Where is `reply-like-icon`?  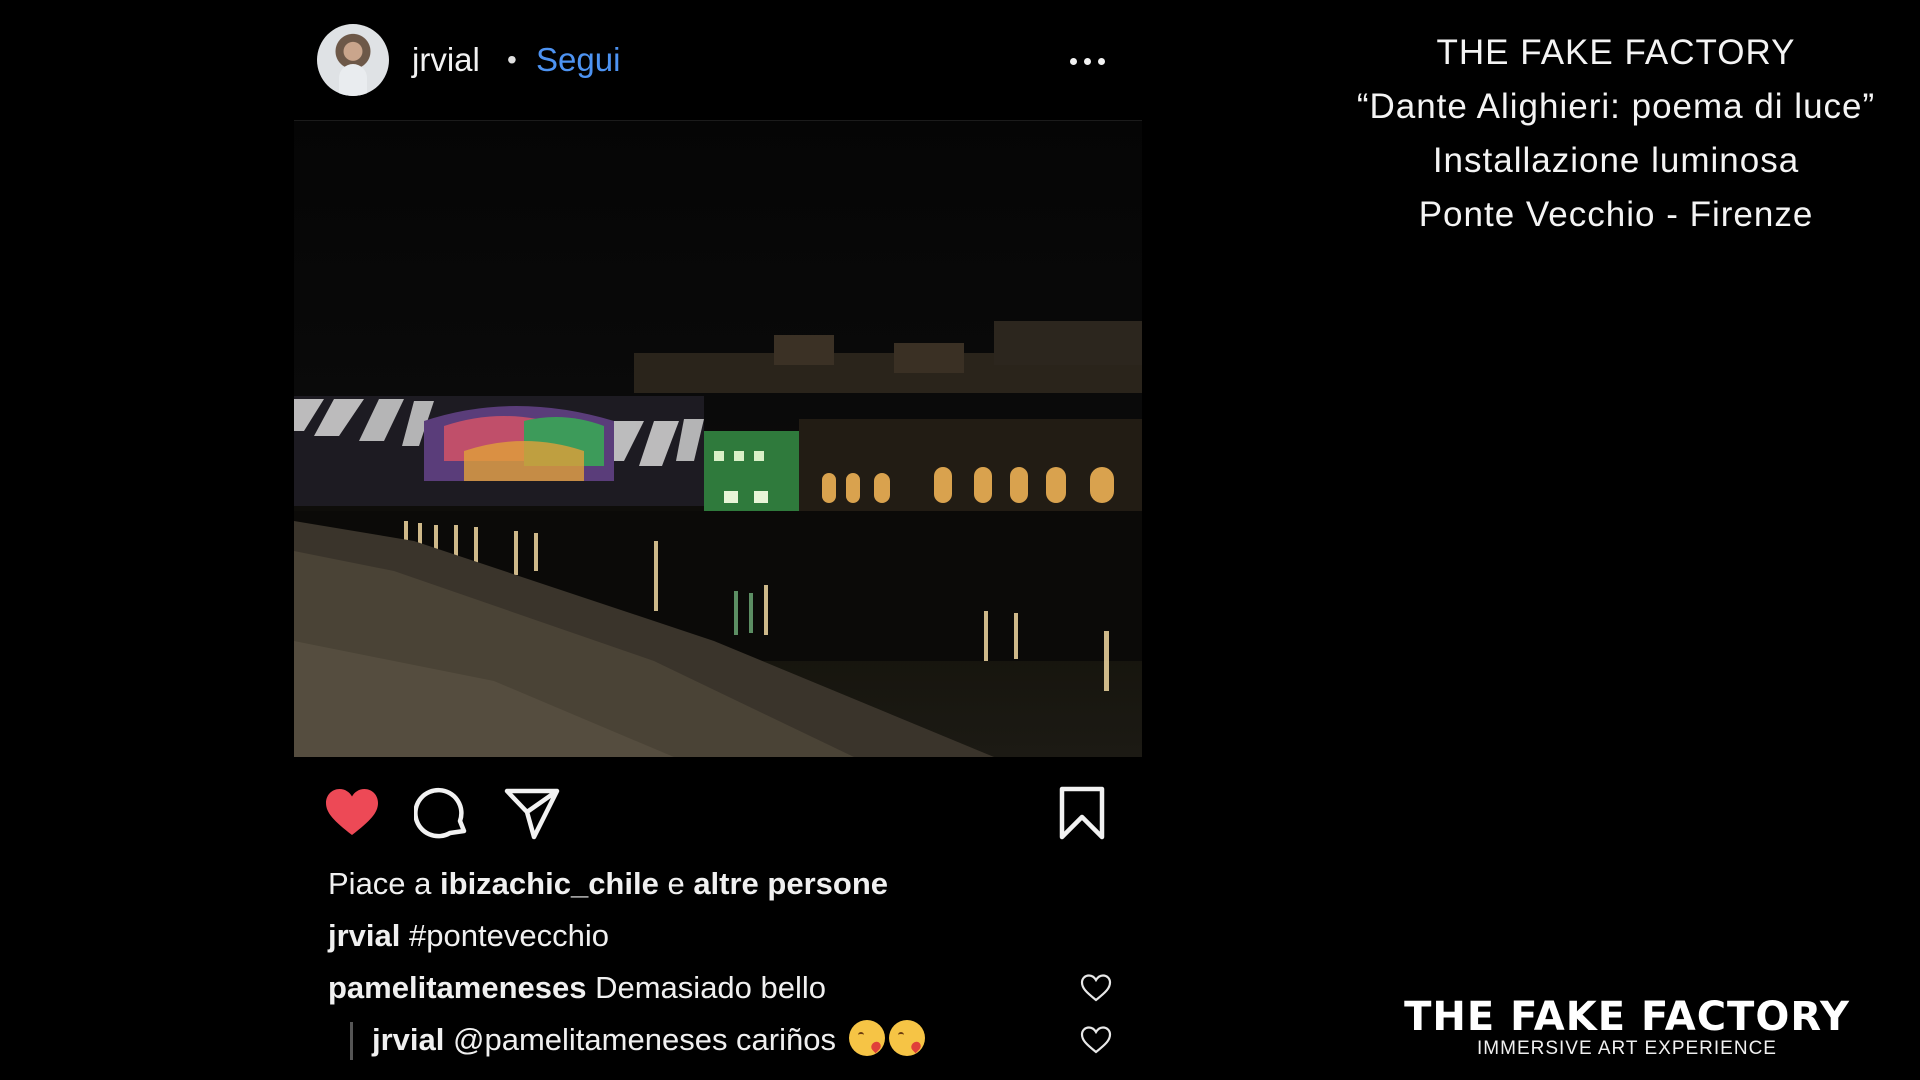 reply-like-icon is located at coordinates (1096, 1040).